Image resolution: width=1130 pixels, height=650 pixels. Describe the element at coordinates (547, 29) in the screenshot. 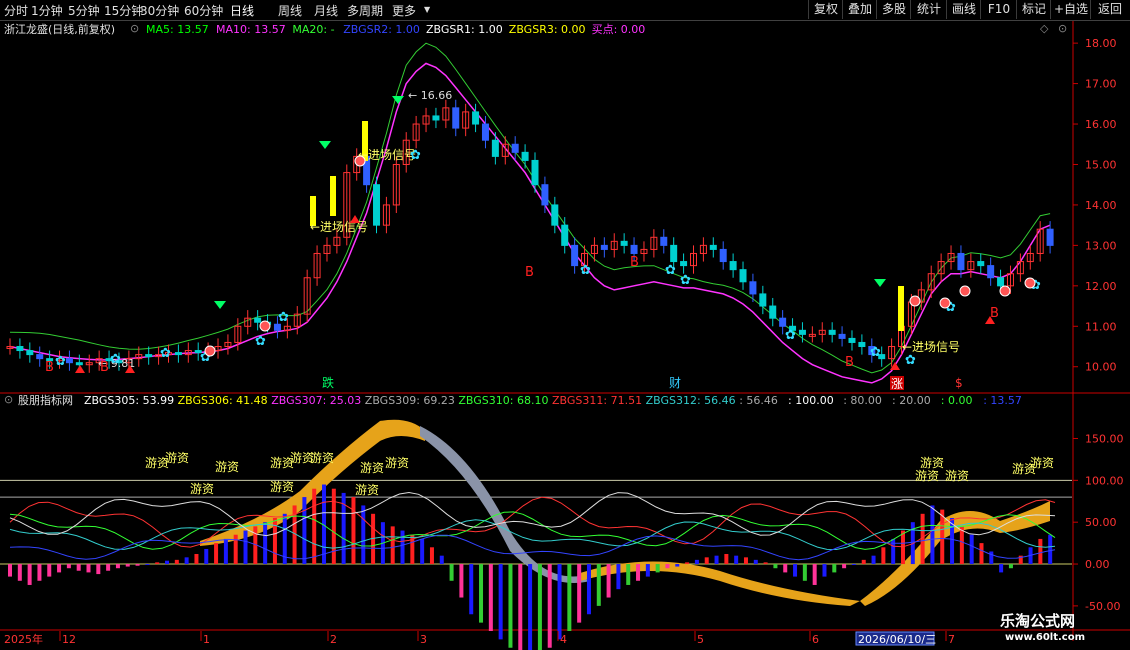

I see `indicator-value-5: ZBGSR3: 0.00` at that location.